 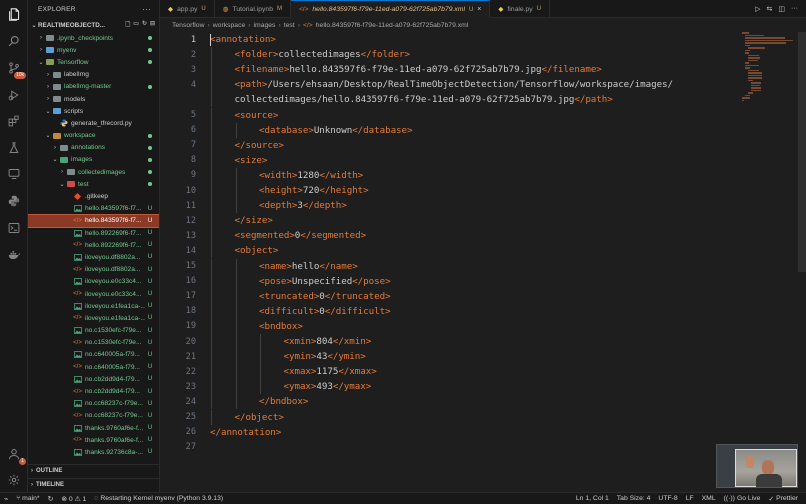 I want to click on extensions-icon, so click(x=14, y=121).